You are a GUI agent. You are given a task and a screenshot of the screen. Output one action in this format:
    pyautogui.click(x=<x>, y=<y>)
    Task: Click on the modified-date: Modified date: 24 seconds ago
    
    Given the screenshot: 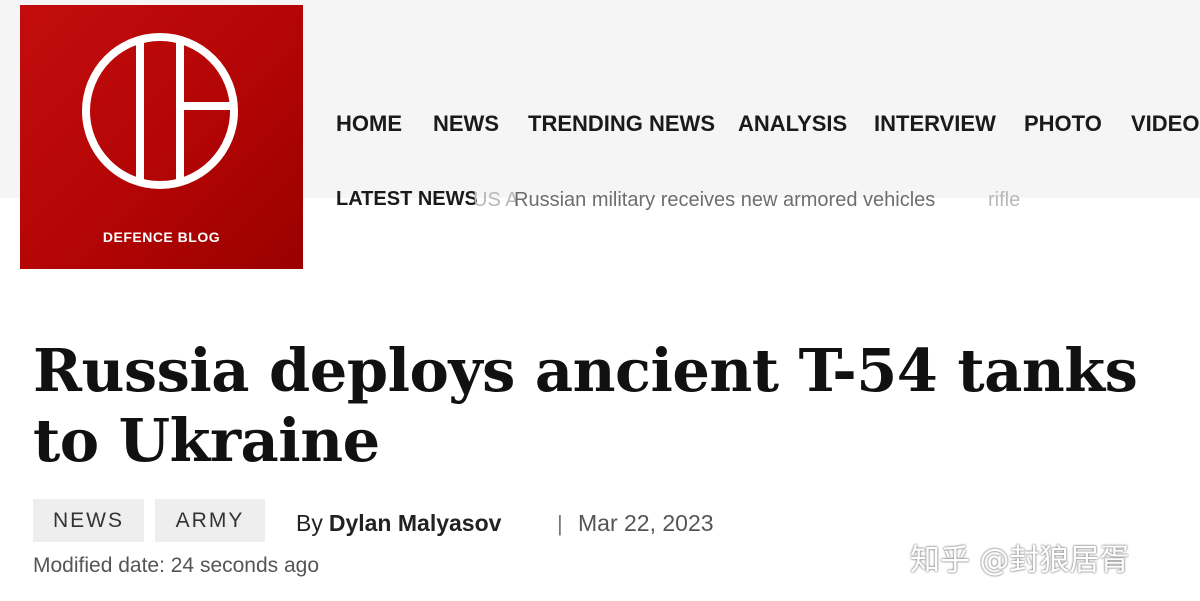 What is the action you would take?
    pyautogui.click(x=176, y=565)
    